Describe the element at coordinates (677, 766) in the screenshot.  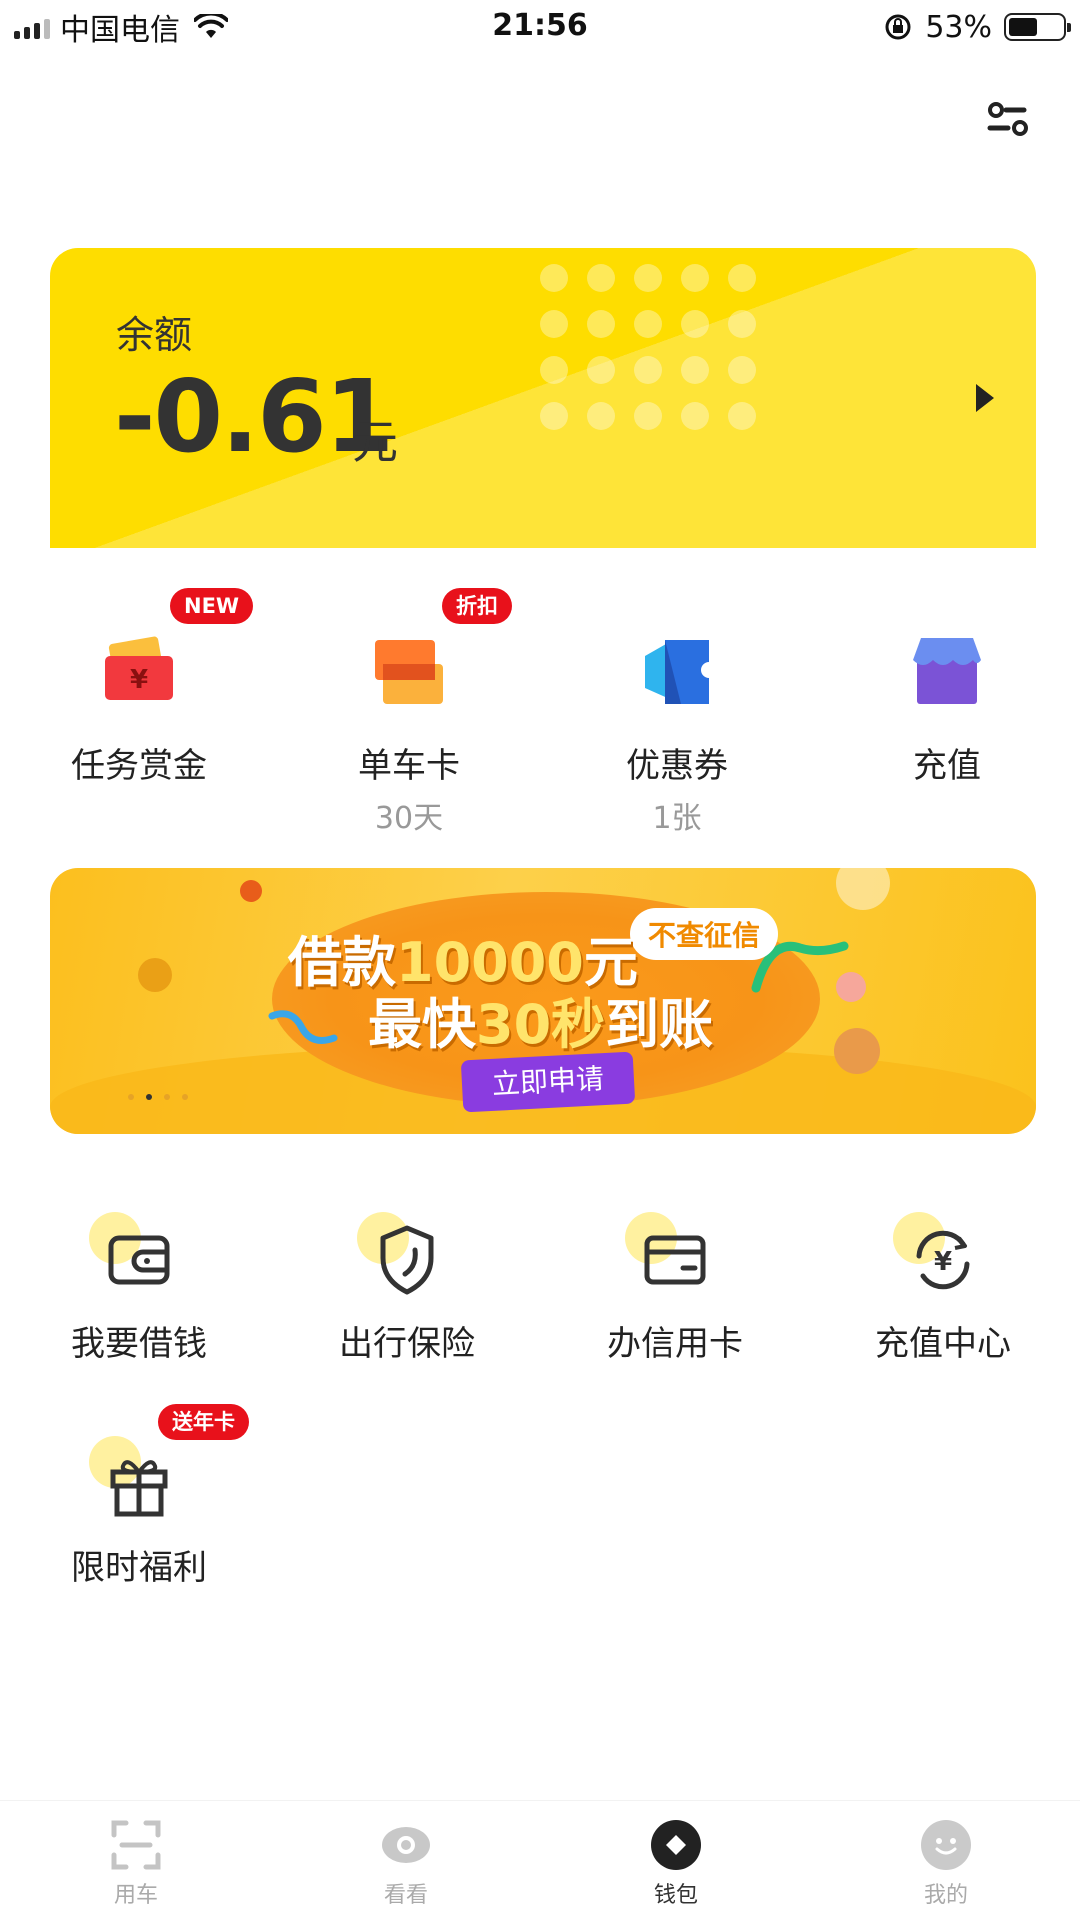
I see `quick-item-label: 优惠券` at that location.